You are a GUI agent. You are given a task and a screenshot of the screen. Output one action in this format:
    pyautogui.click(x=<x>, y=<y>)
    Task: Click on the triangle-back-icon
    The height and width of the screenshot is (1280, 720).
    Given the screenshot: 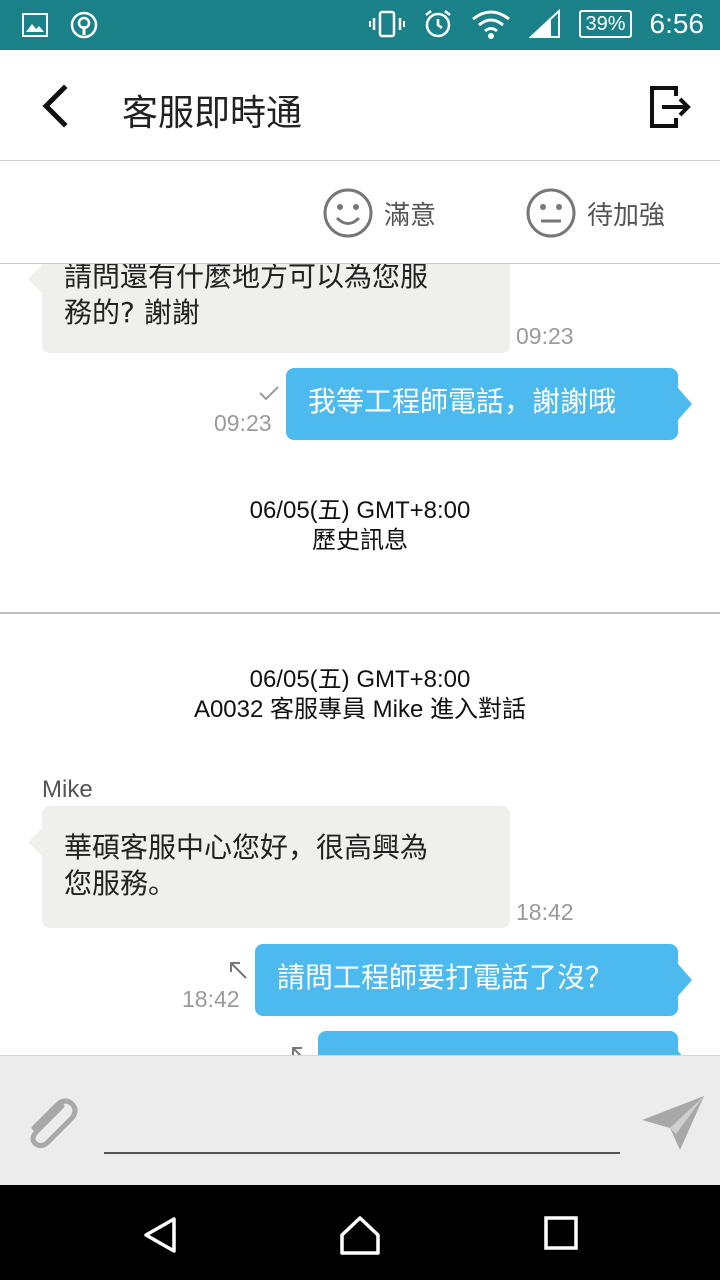 What is the action you would take?
    pyautogui.click(x=160, y=1235)
    